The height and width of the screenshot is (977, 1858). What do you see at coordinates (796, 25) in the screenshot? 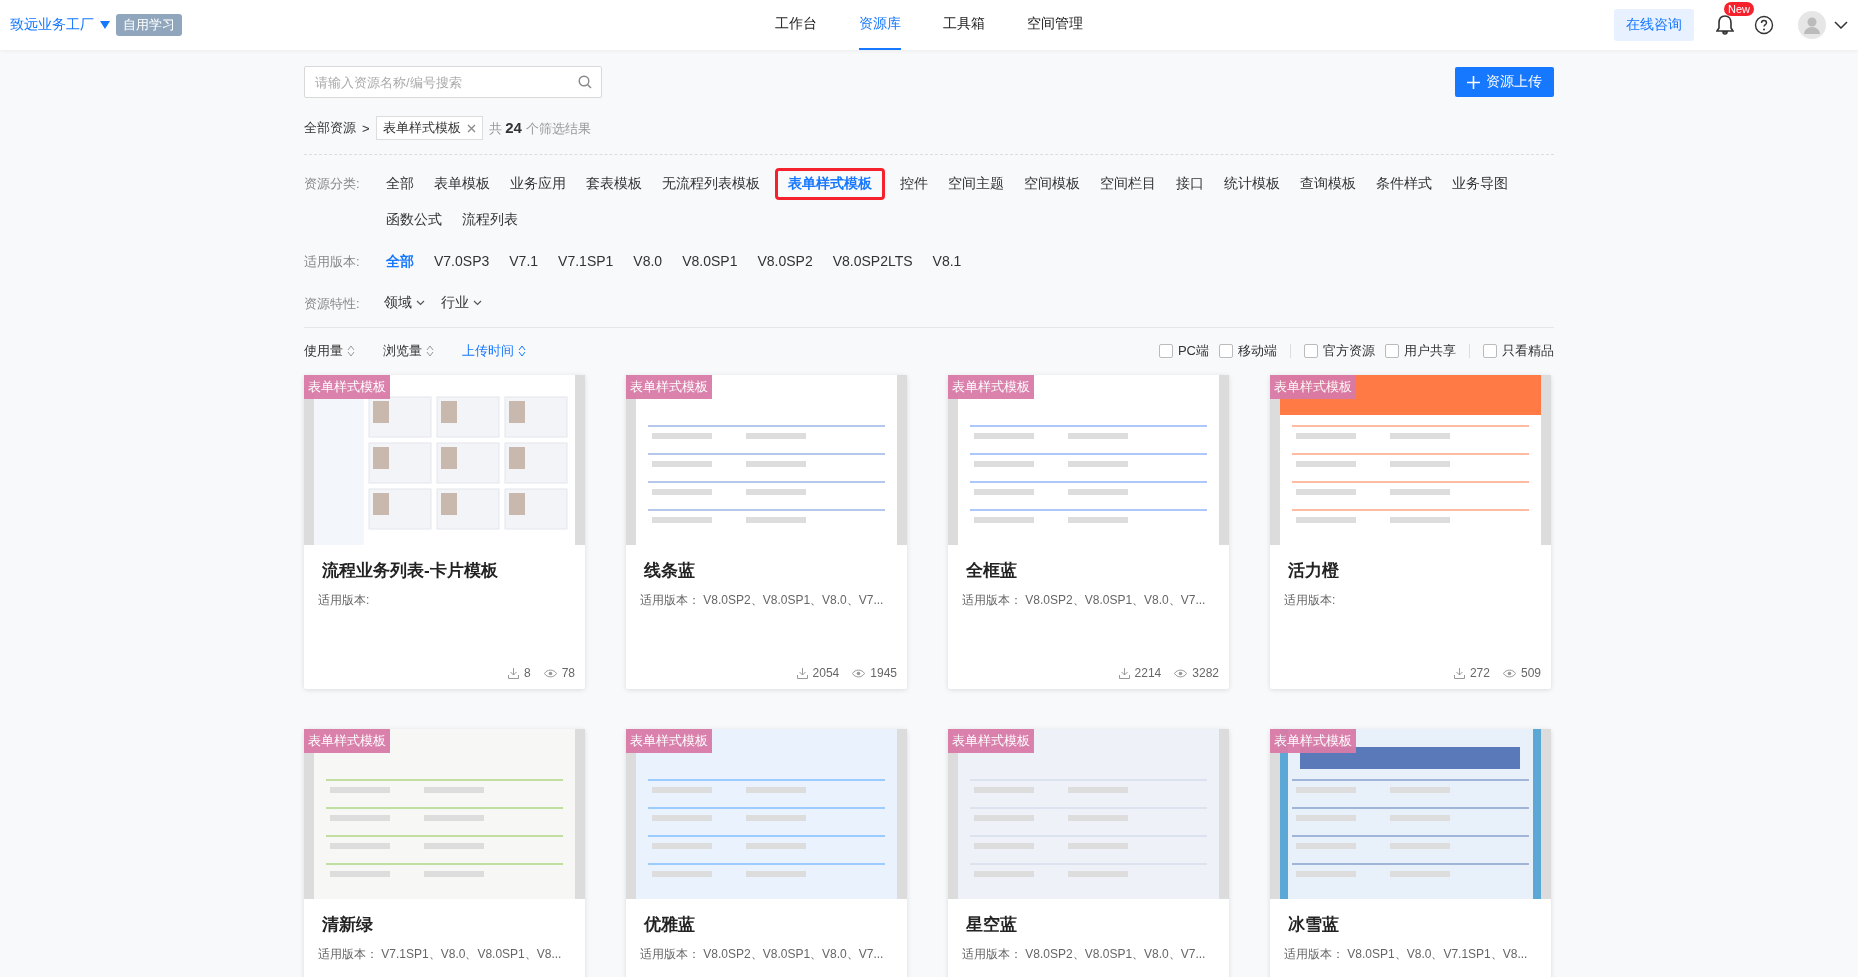
I see `nav-tab: 工作台` at bounding box center [796, 25].